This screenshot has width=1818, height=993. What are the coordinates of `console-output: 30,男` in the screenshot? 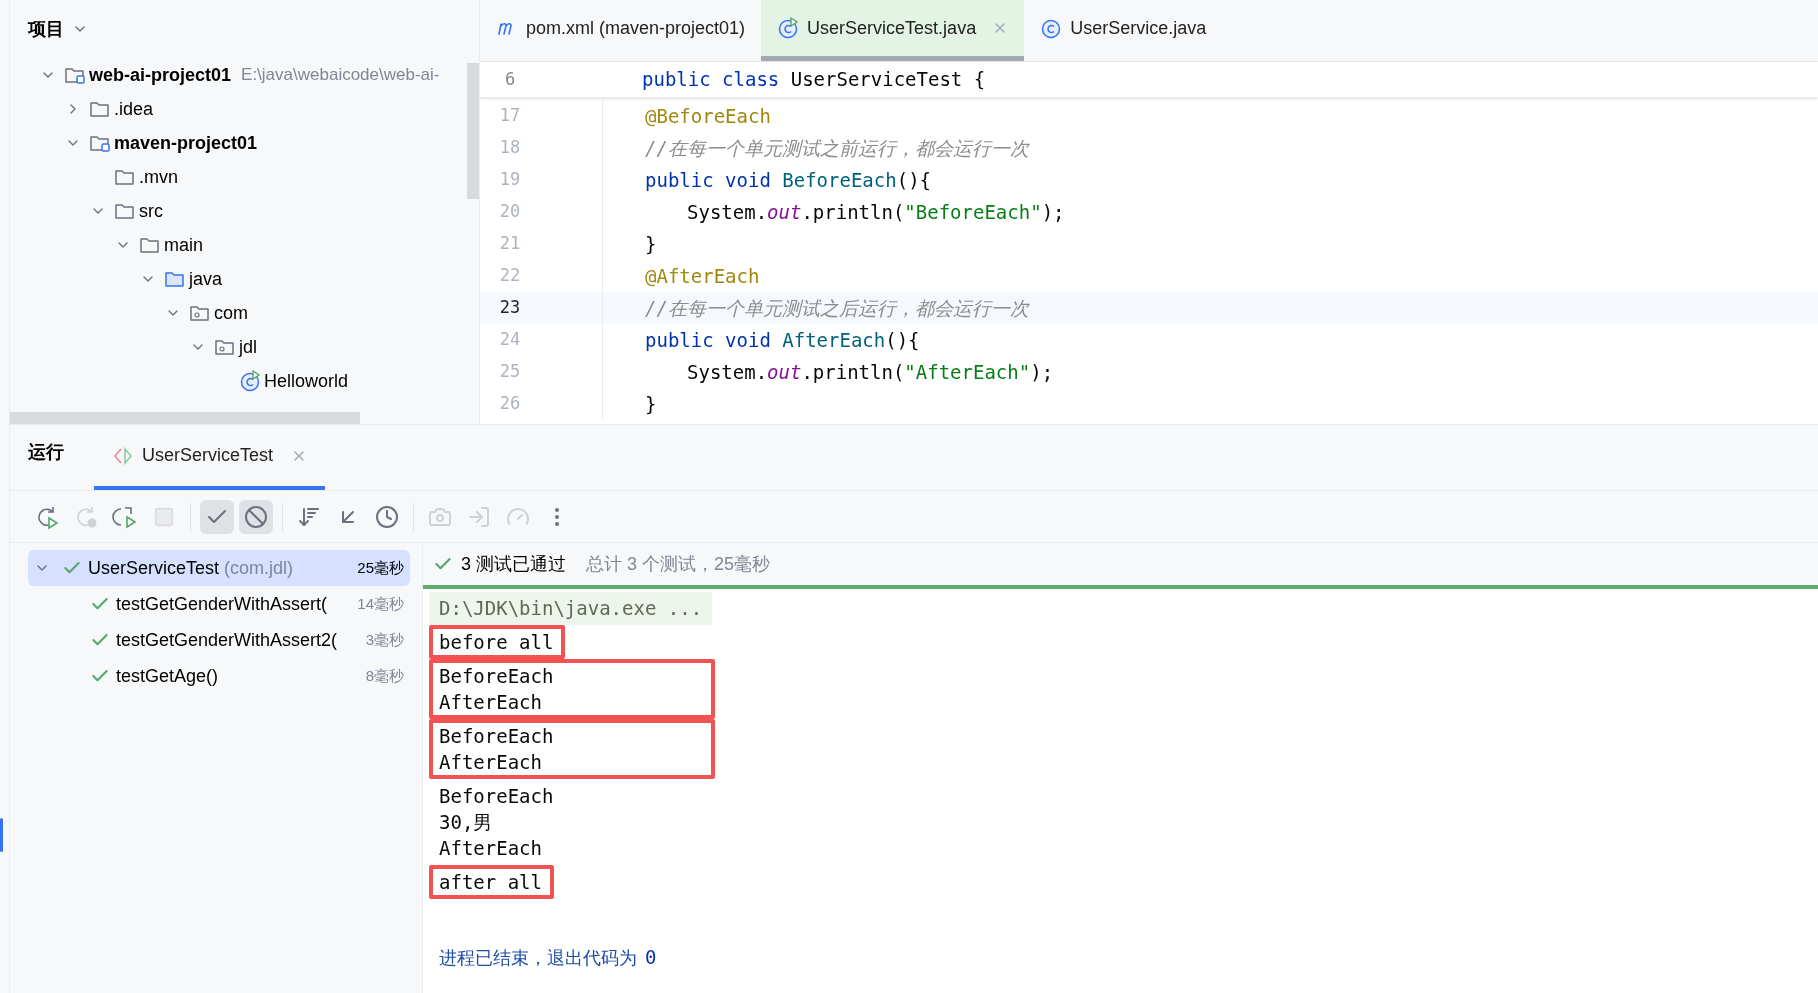 It's located at (466, 822).